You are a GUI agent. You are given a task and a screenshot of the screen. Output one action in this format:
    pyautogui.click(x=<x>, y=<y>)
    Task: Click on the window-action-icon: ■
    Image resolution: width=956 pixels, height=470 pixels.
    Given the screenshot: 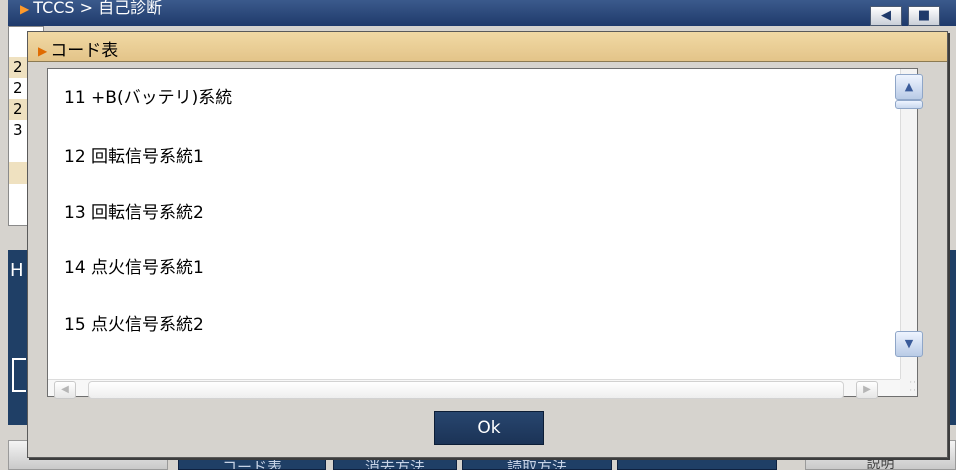 What is the action you would take?
    pyautogui.click(x=924, y=16)
    